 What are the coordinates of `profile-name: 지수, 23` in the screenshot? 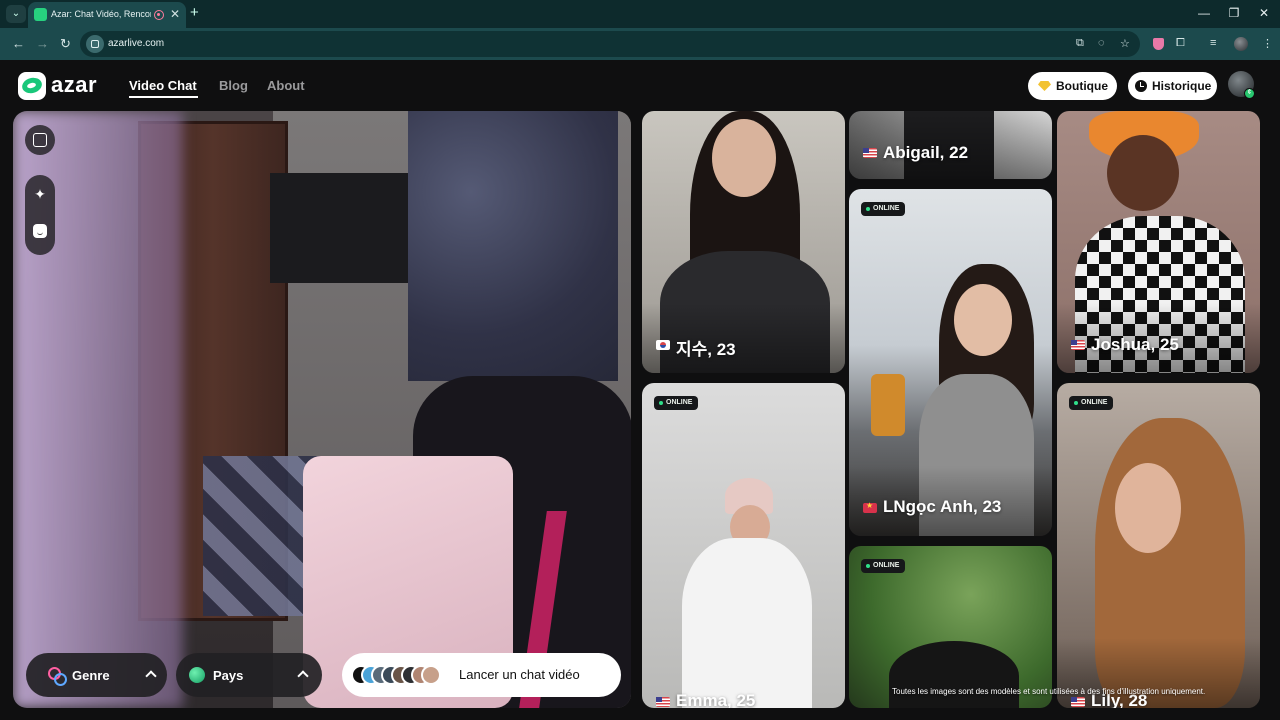 It's located at (706, 349).